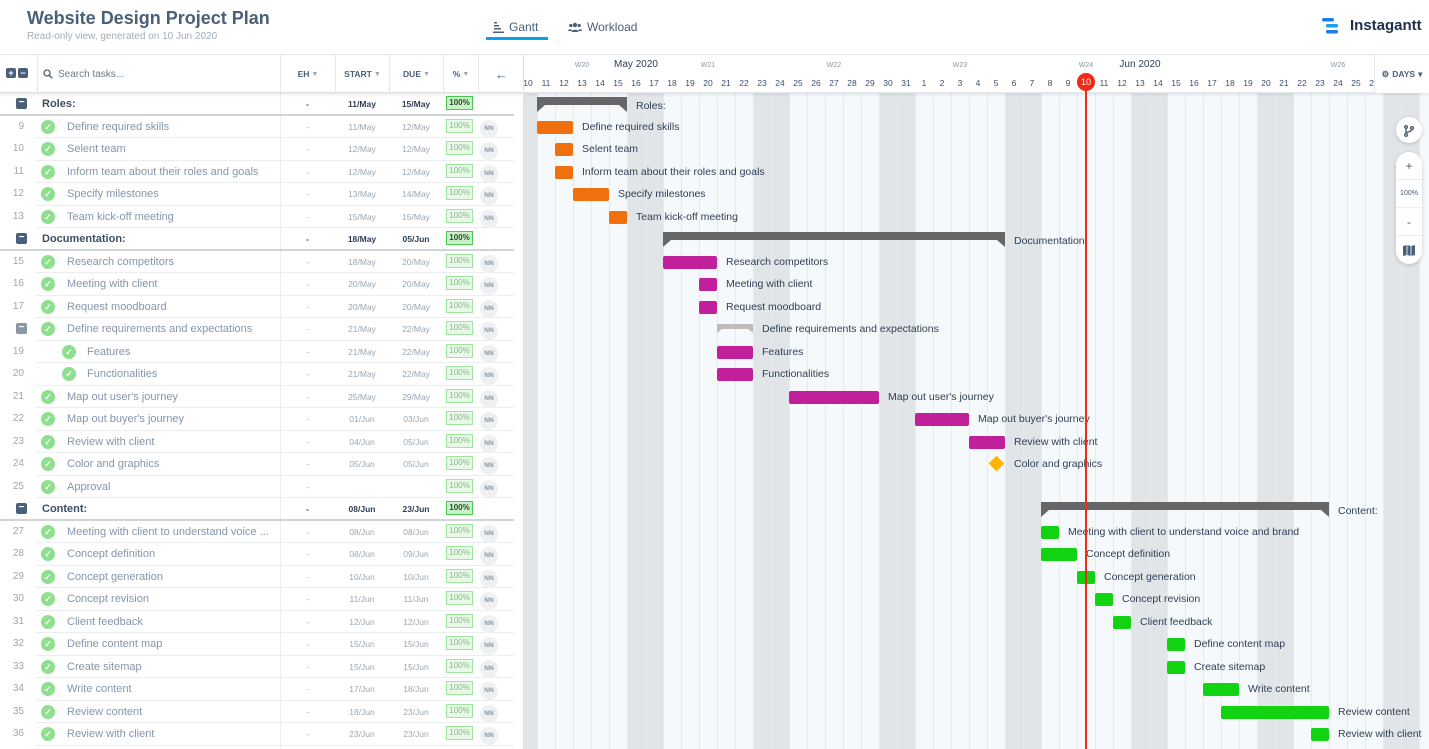 This screenshot has height=749, width=1429. What do you see at coordinates (735, 328) in the screenshot?
I see `subgroup-bar` at bounding box center [735, 328].